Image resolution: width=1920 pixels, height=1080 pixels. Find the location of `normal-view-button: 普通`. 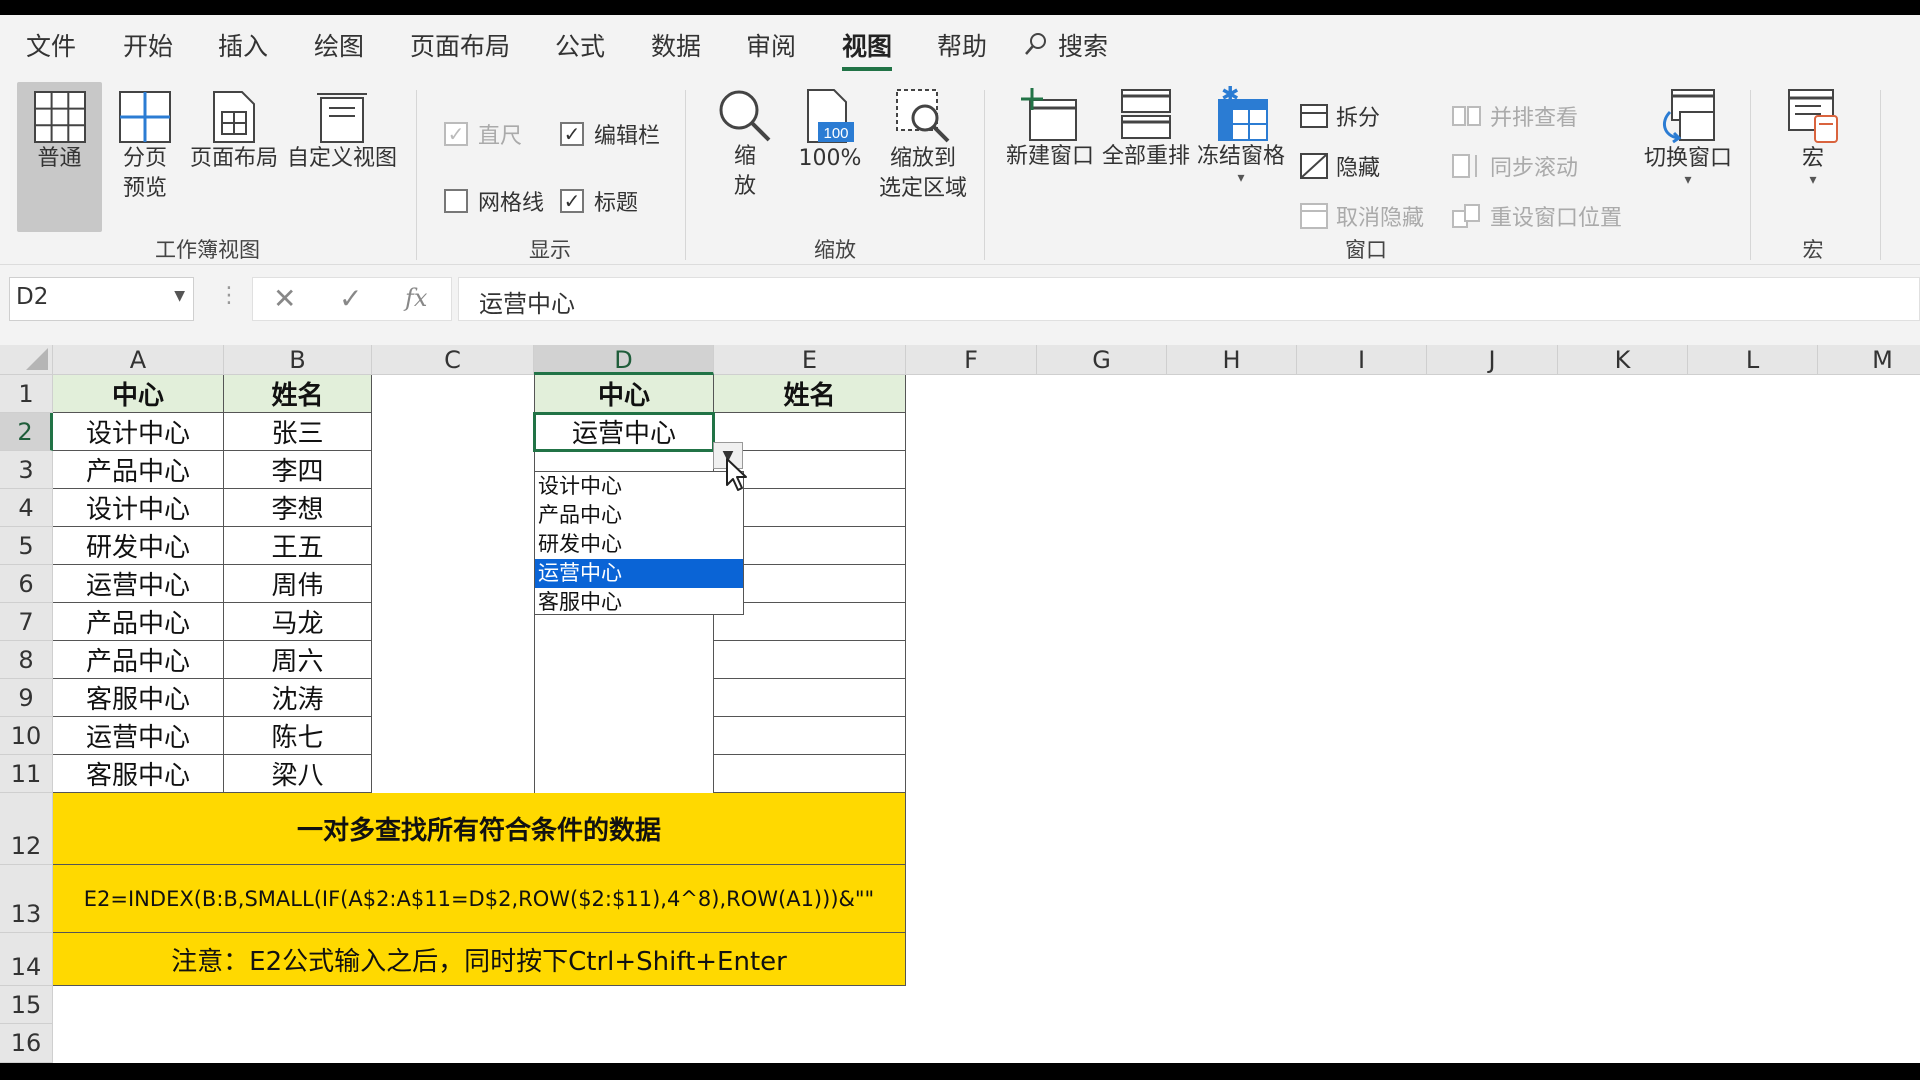

normal-view-button: 普通 is located at coordinates (59, 157).